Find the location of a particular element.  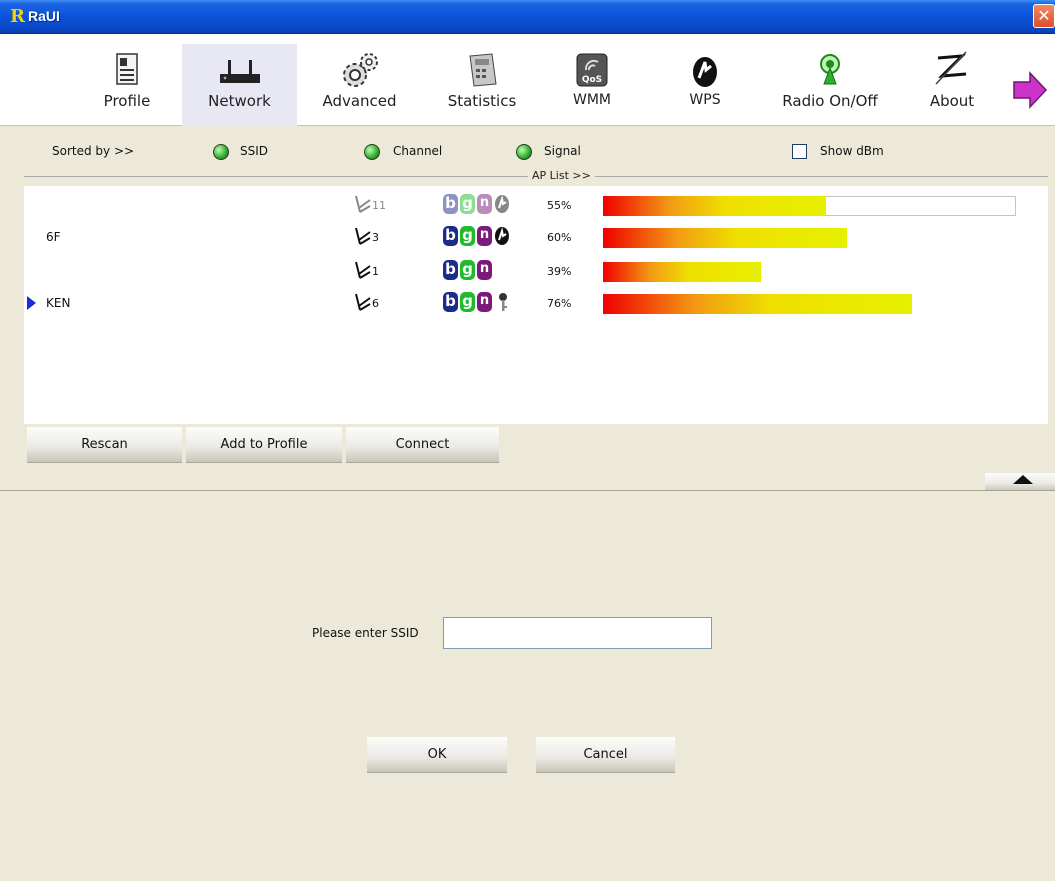

svg-text: QoS is located at coordinates (592, 80).